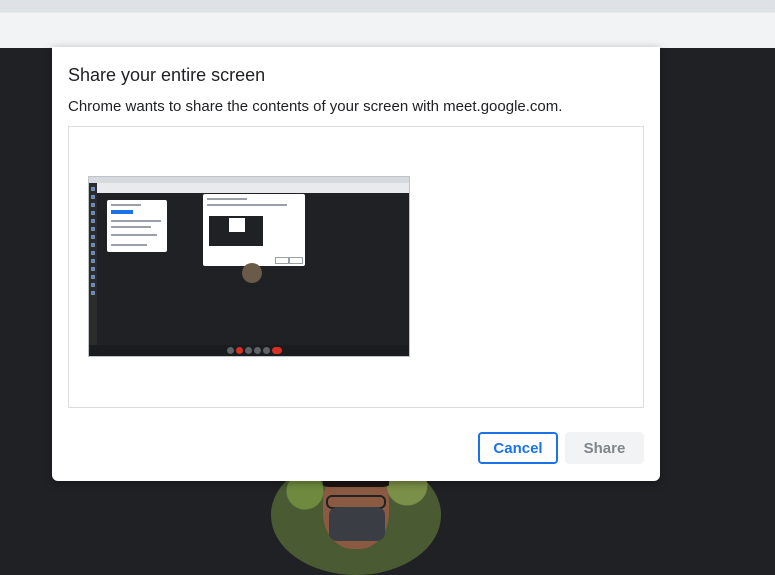 The width and height of the screenshot is (775, 575). I want to click on browser-toolbar, so click(387, 30).